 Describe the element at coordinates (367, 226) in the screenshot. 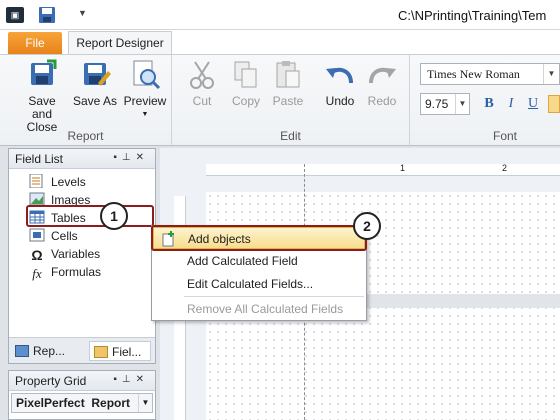

I see `callout-2: 2` at that location.